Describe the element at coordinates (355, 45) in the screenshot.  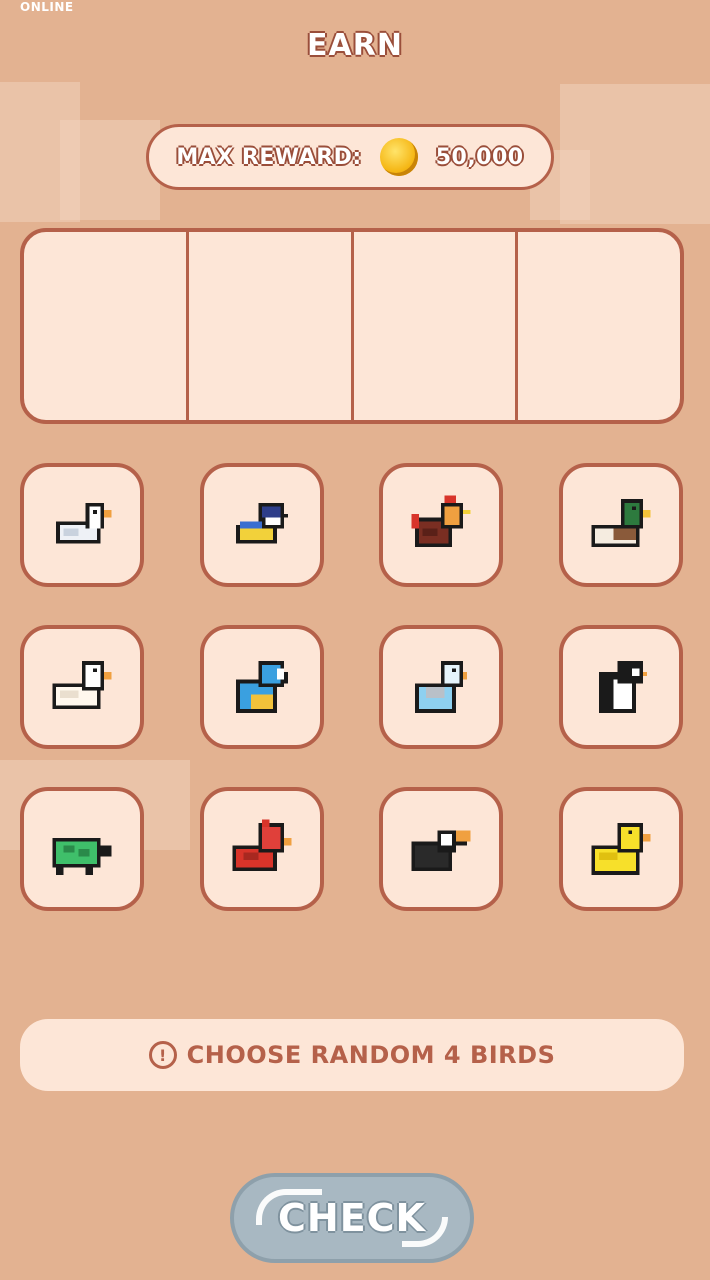
I see `page-title: EARN` at that location.